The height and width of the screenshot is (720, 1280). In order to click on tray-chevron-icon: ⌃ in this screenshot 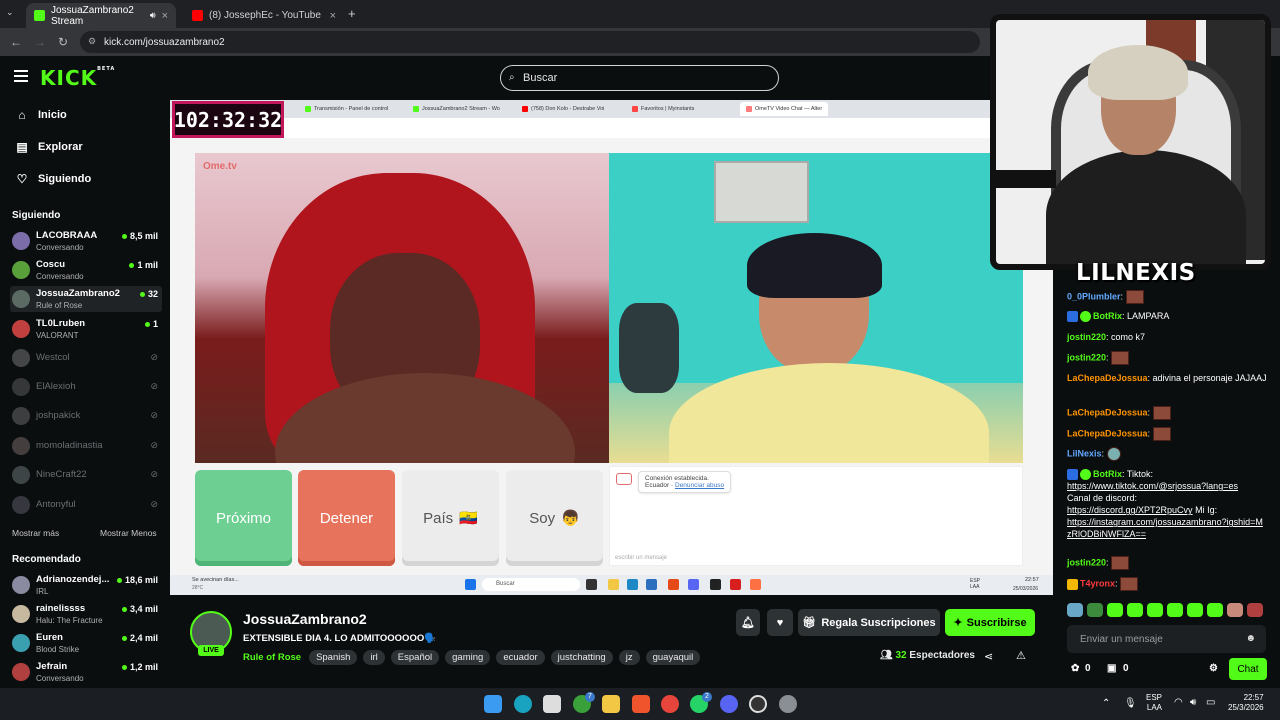, I will do `click(1106, 703)`.